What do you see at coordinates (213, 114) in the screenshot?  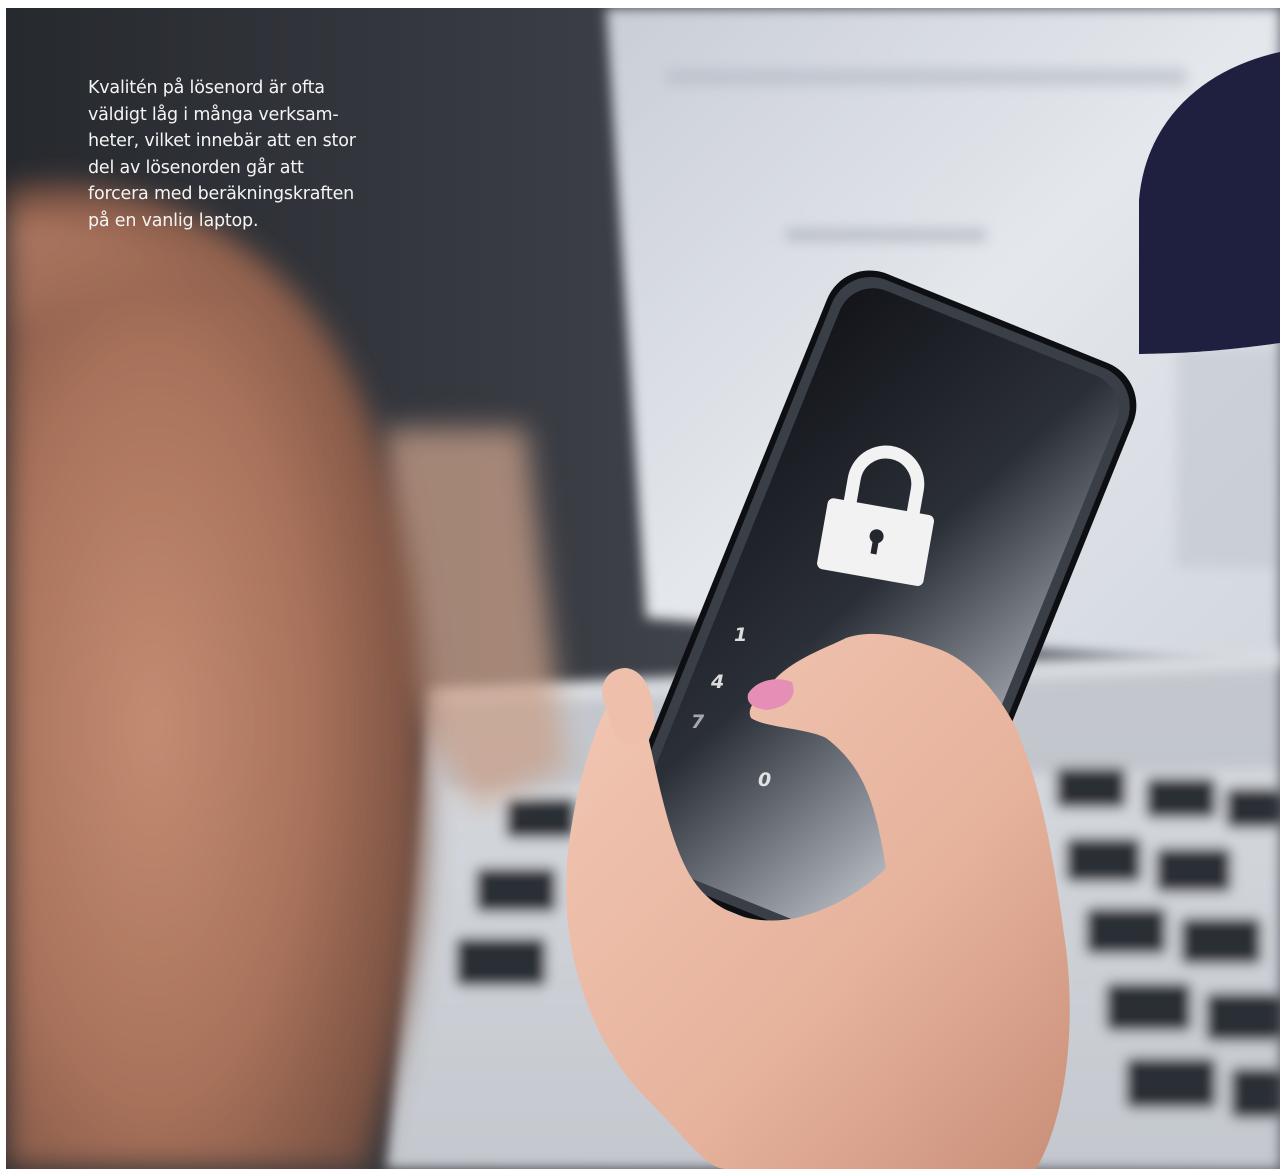 I see `caption-line: väldigt låg i många verksam-` at bounding box center [213, 114].